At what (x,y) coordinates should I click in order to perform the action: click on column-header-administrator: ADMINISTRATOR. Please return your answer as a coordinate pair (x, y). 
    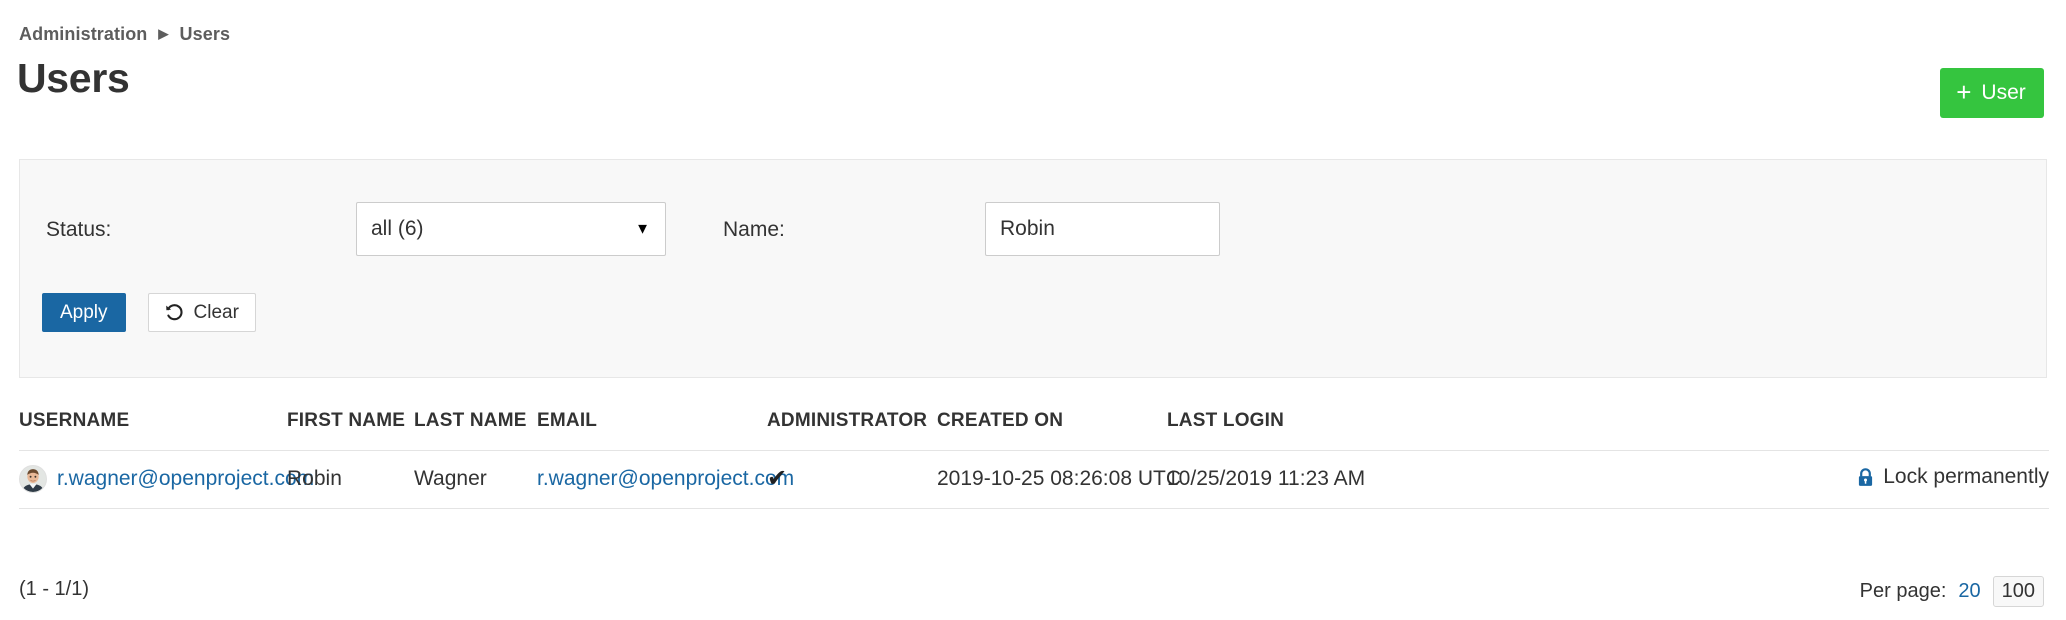
    Looking at the image, I should click on (852, 430).